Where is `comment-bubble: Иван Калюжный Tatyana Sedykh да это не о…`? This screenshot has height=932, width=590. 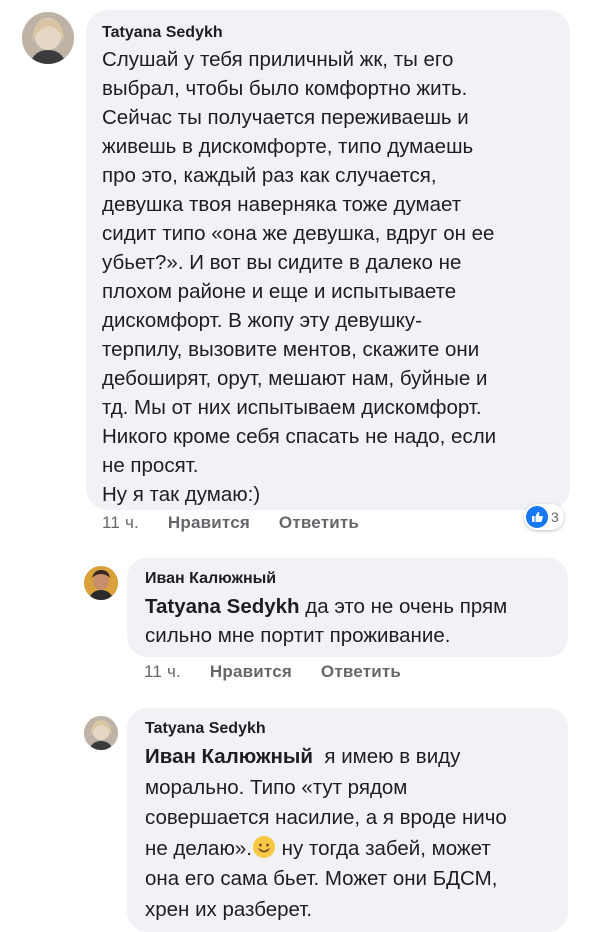
comment-bubble: Иван Калюжный Tatyana Sedykh да это не о… is located at coordinates (347, 607).